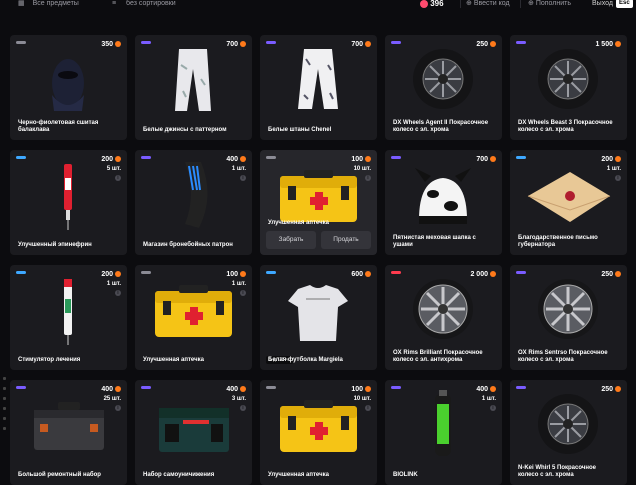  Describe the element at coordinates (193, 317) in the screenshot. I see `item-card: 100 1 шт. i Улучшенная аптечка` at that location.